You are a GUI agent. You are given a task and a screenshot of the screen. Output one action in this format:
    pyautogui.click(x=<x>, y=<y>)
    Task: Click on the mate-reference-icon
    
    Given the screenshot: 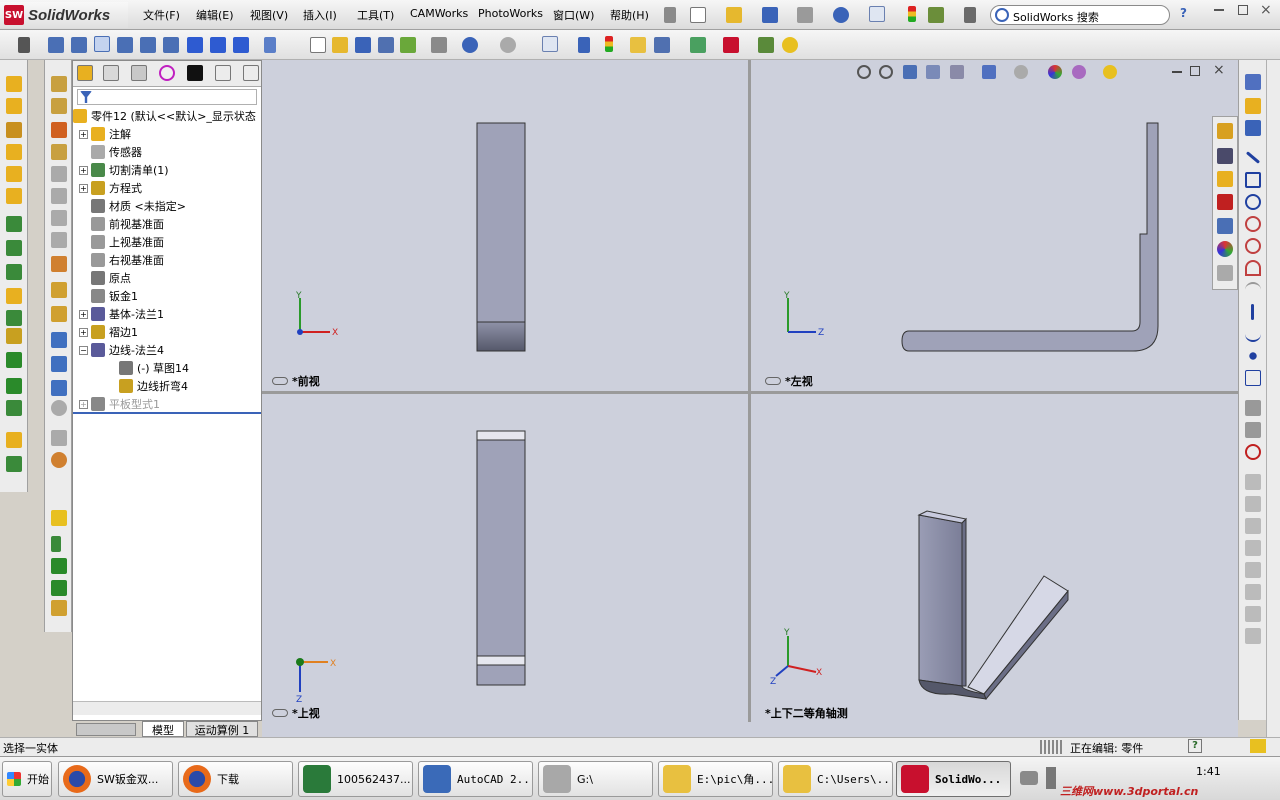 What is the action you would take?
    pyautogui.click(x=59, y=608)
    